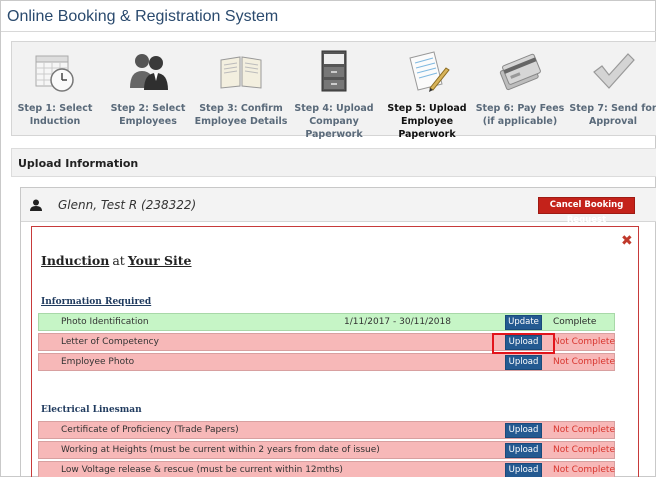  What do you see at coordinates (334, 71) in the screenshot?
I see `filing-cabinet-icon` at bounding box center [334, 71].